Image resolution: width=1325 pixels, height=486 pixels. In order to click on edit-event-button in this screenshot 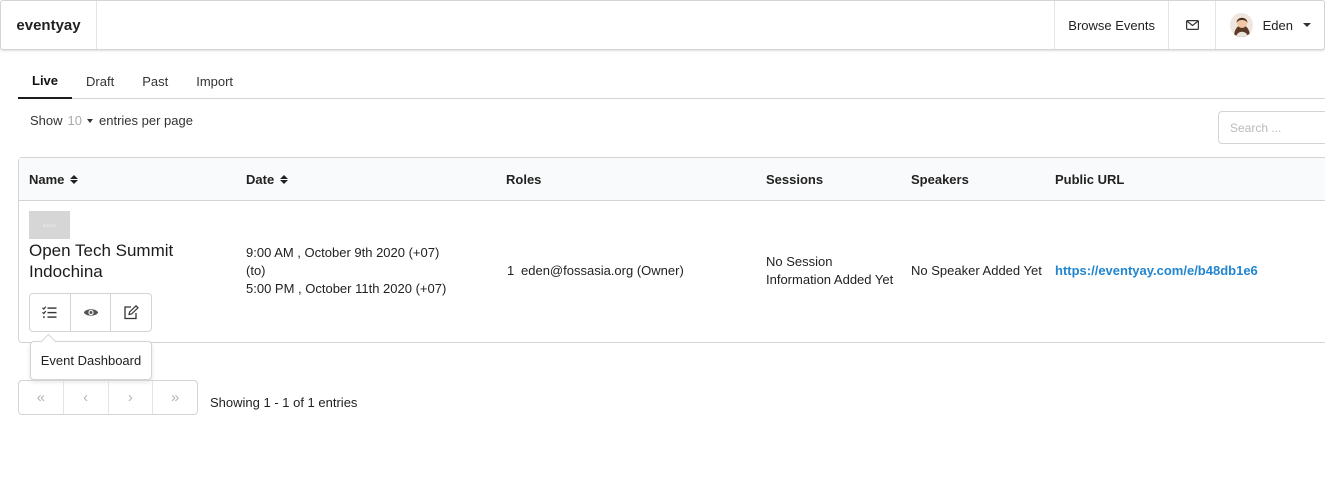, I will do `click(131, 312)`.